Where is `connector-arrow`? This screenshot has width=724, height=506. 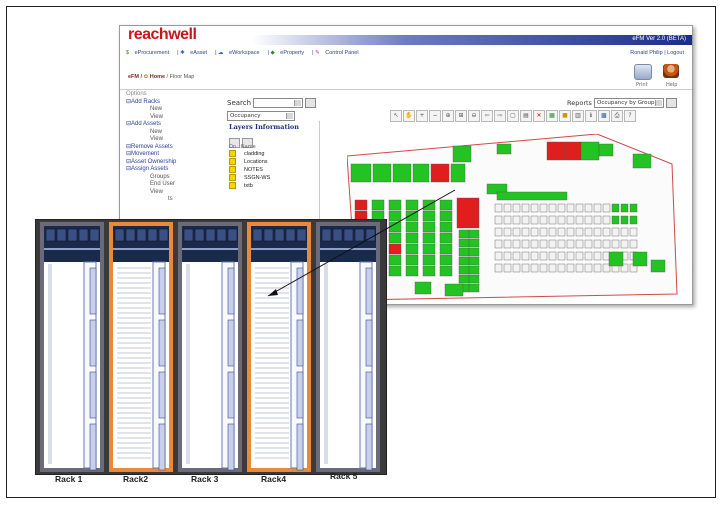
connector-arrow is located at coordinates (361, 243).